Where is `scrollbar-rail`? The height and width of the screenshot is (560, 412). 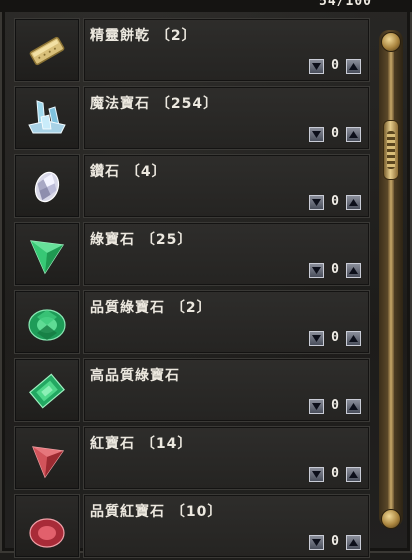 scrollbar-rail is located at coordinates (391, 280).